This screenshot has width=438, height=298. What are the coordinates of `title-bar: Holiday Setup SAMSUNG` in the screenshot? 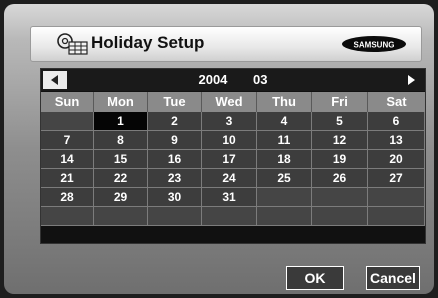 It's located at (226, 44).